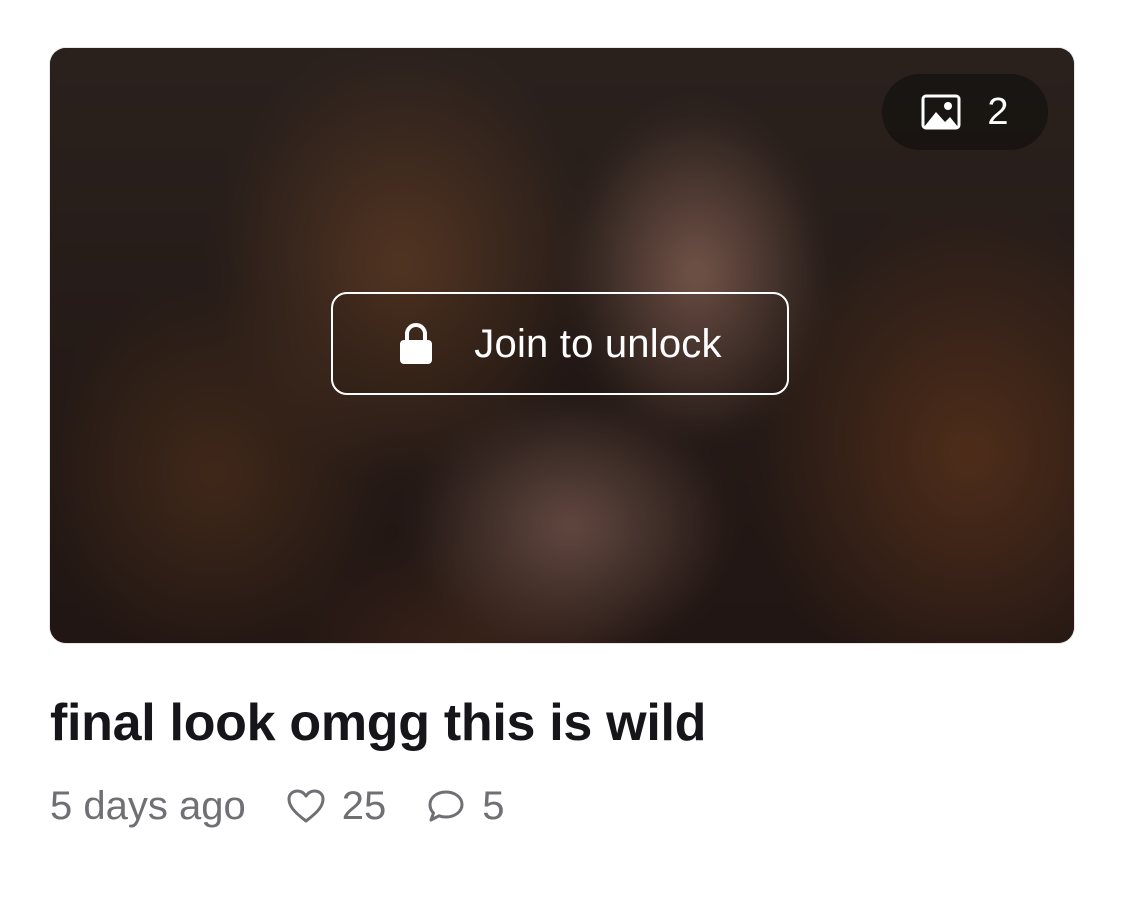 The width and height of the screenshot is (1125, 909). I want to click on image-count-badge: 2, so click(965, 112).